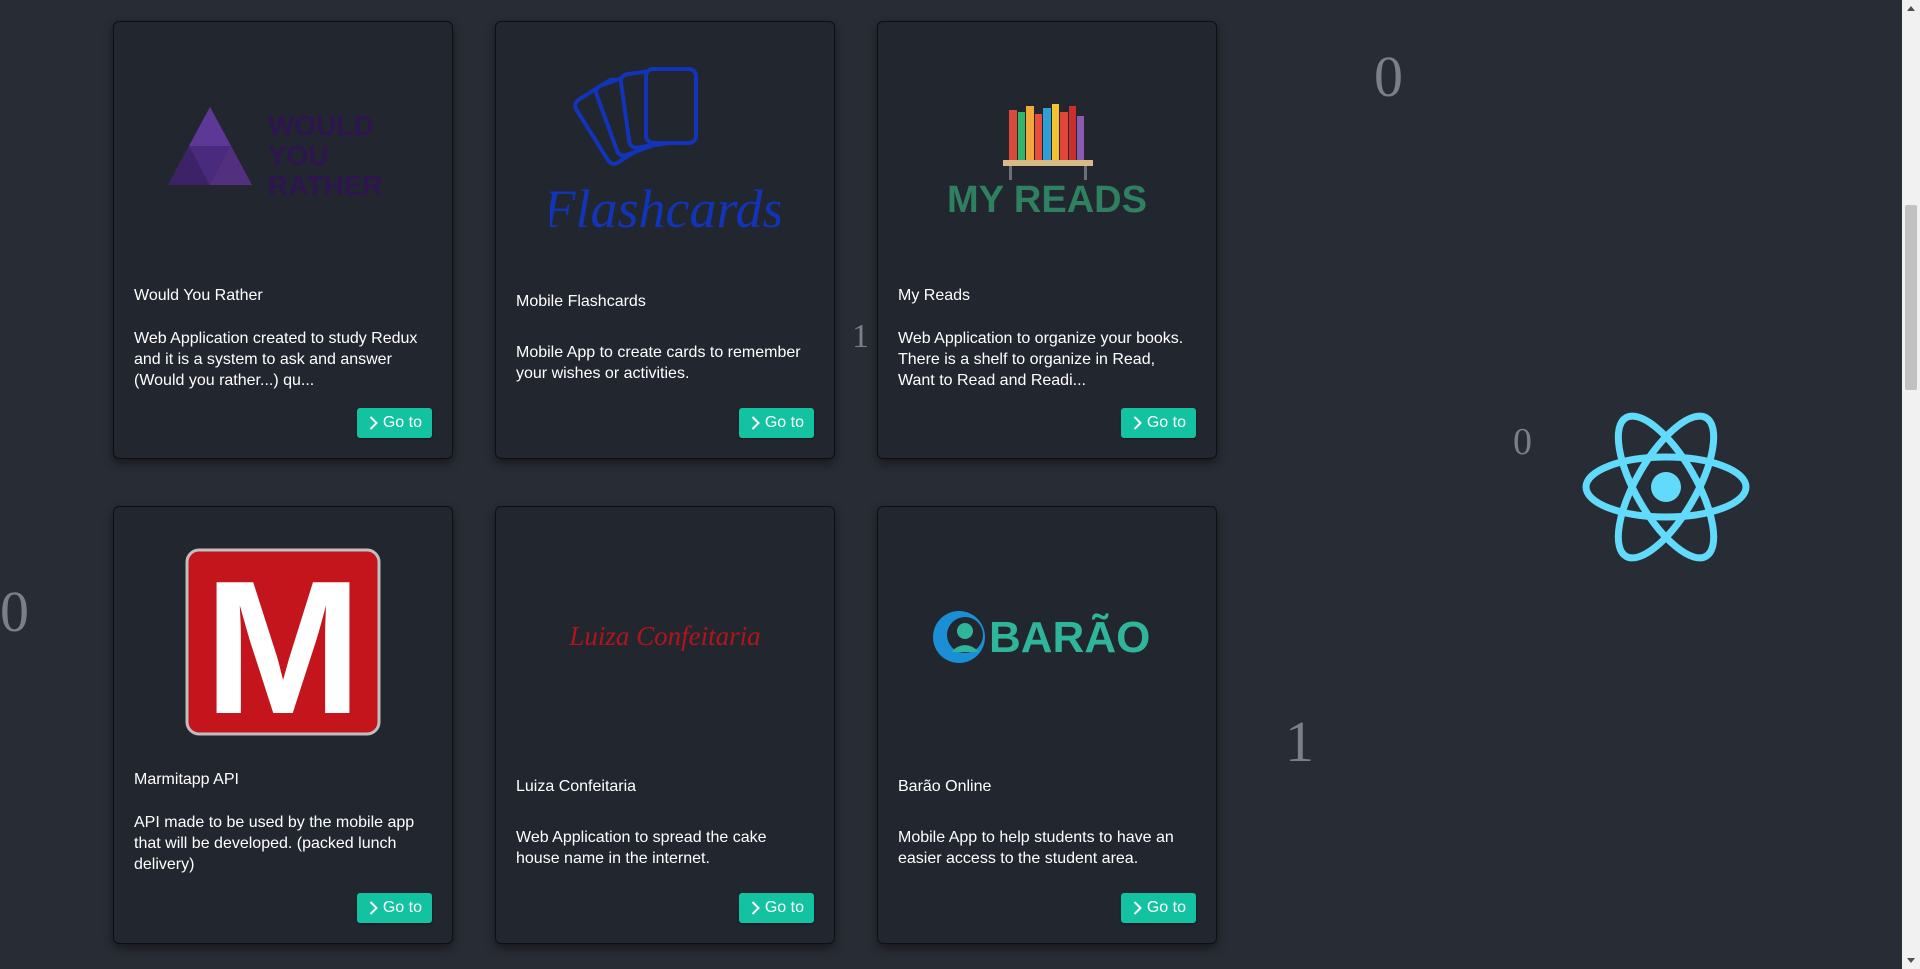 The height and width of the screenshot is (969, 1920). What do you see at coordinates (298, 155) in the screenshot?
I see `logo-word: YOU` at bounding box center [298, 155].